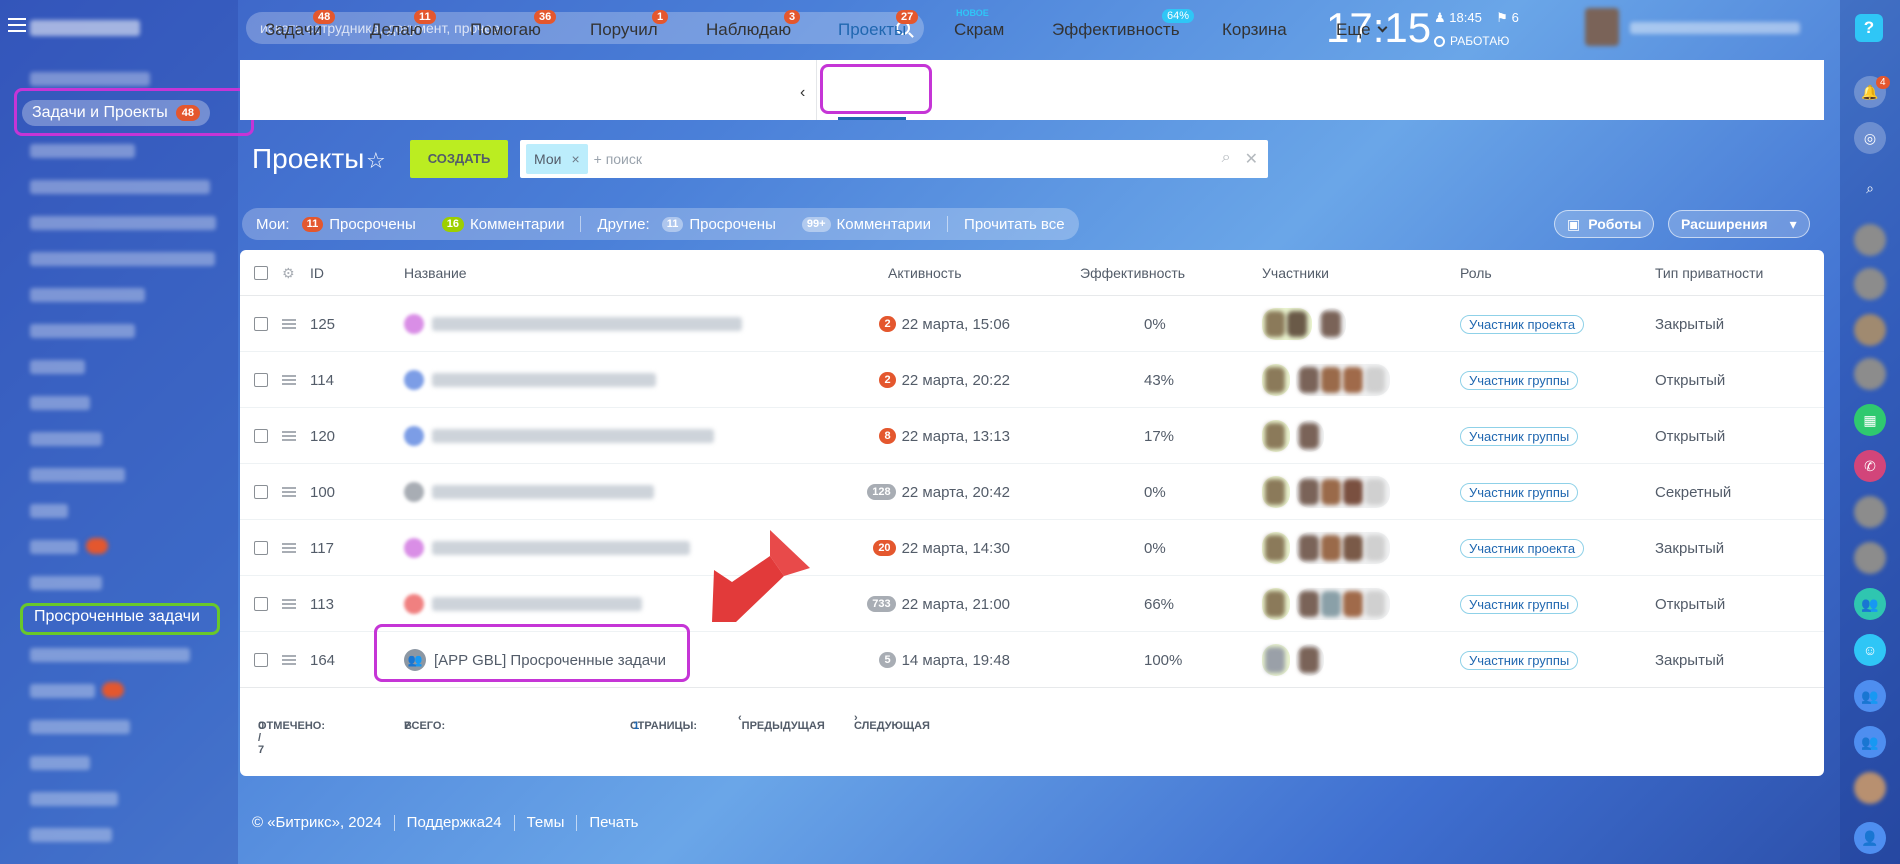  What do you see at coordinates (288, 273) in the screenshot?
I see `gear-icon: ⚙` at bounding box center [288, 273].